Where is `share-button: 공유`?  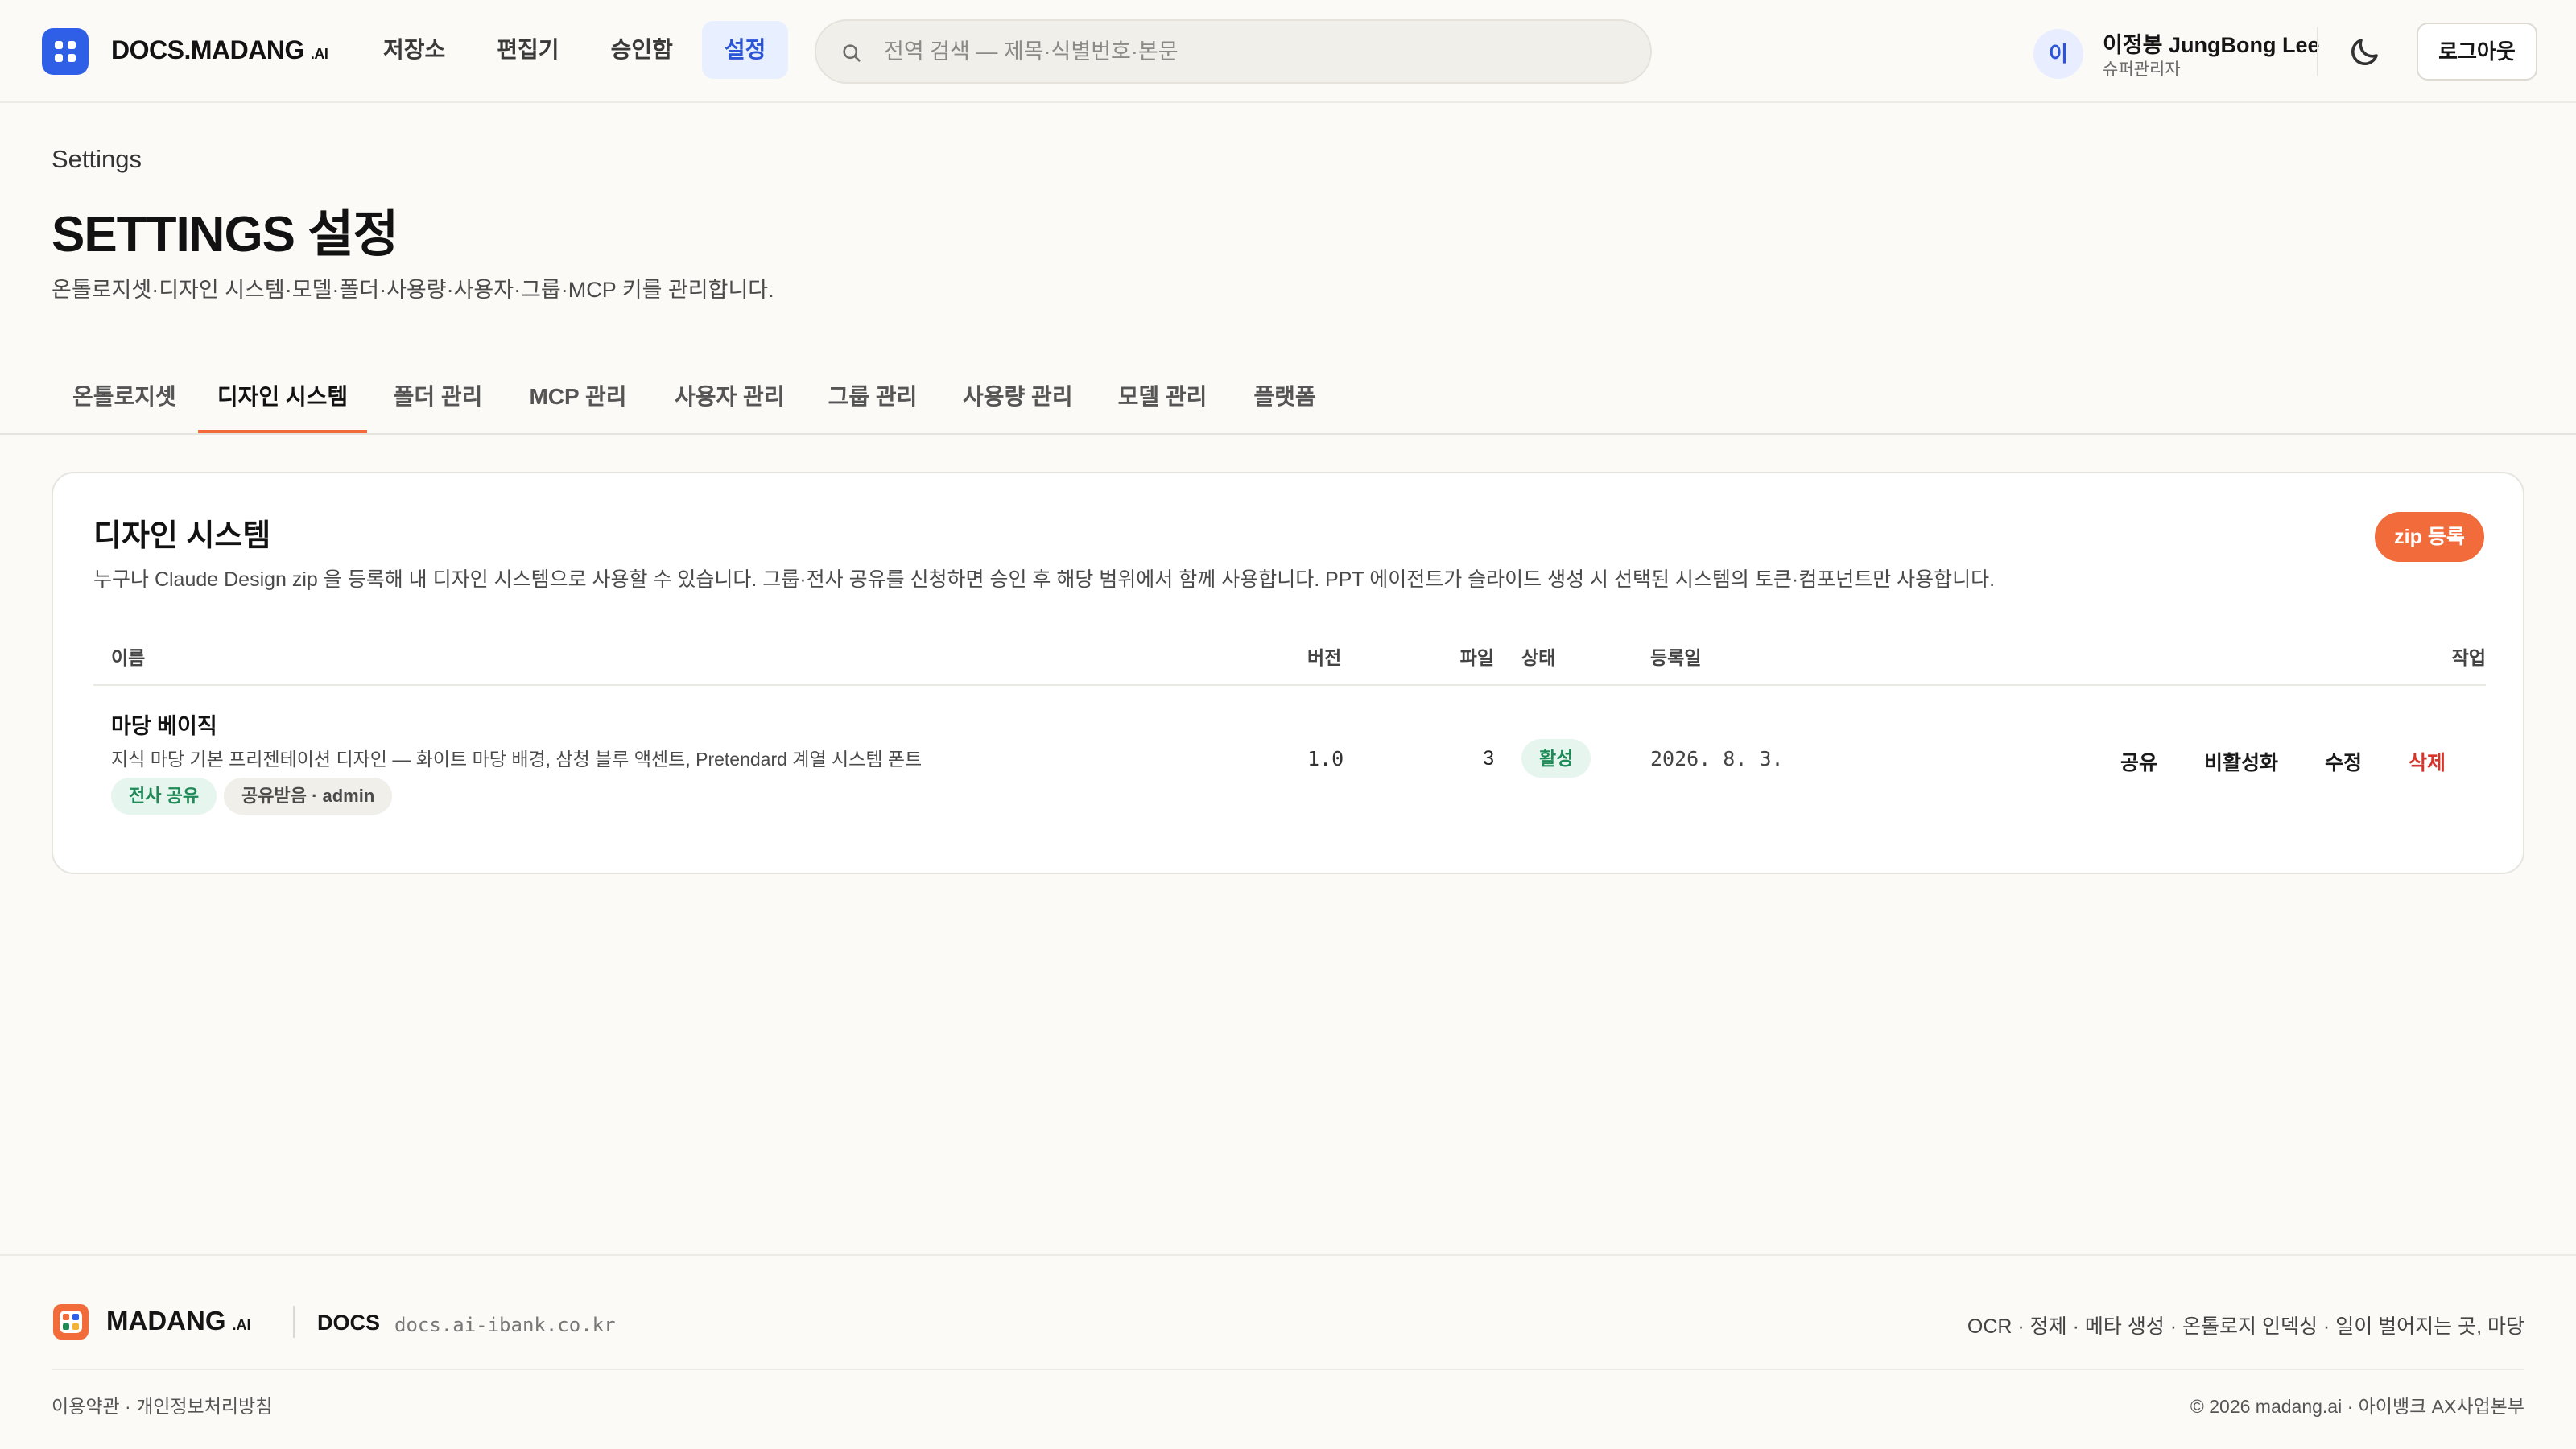 share-button: 공유 is located at coordinates (2138, 761).